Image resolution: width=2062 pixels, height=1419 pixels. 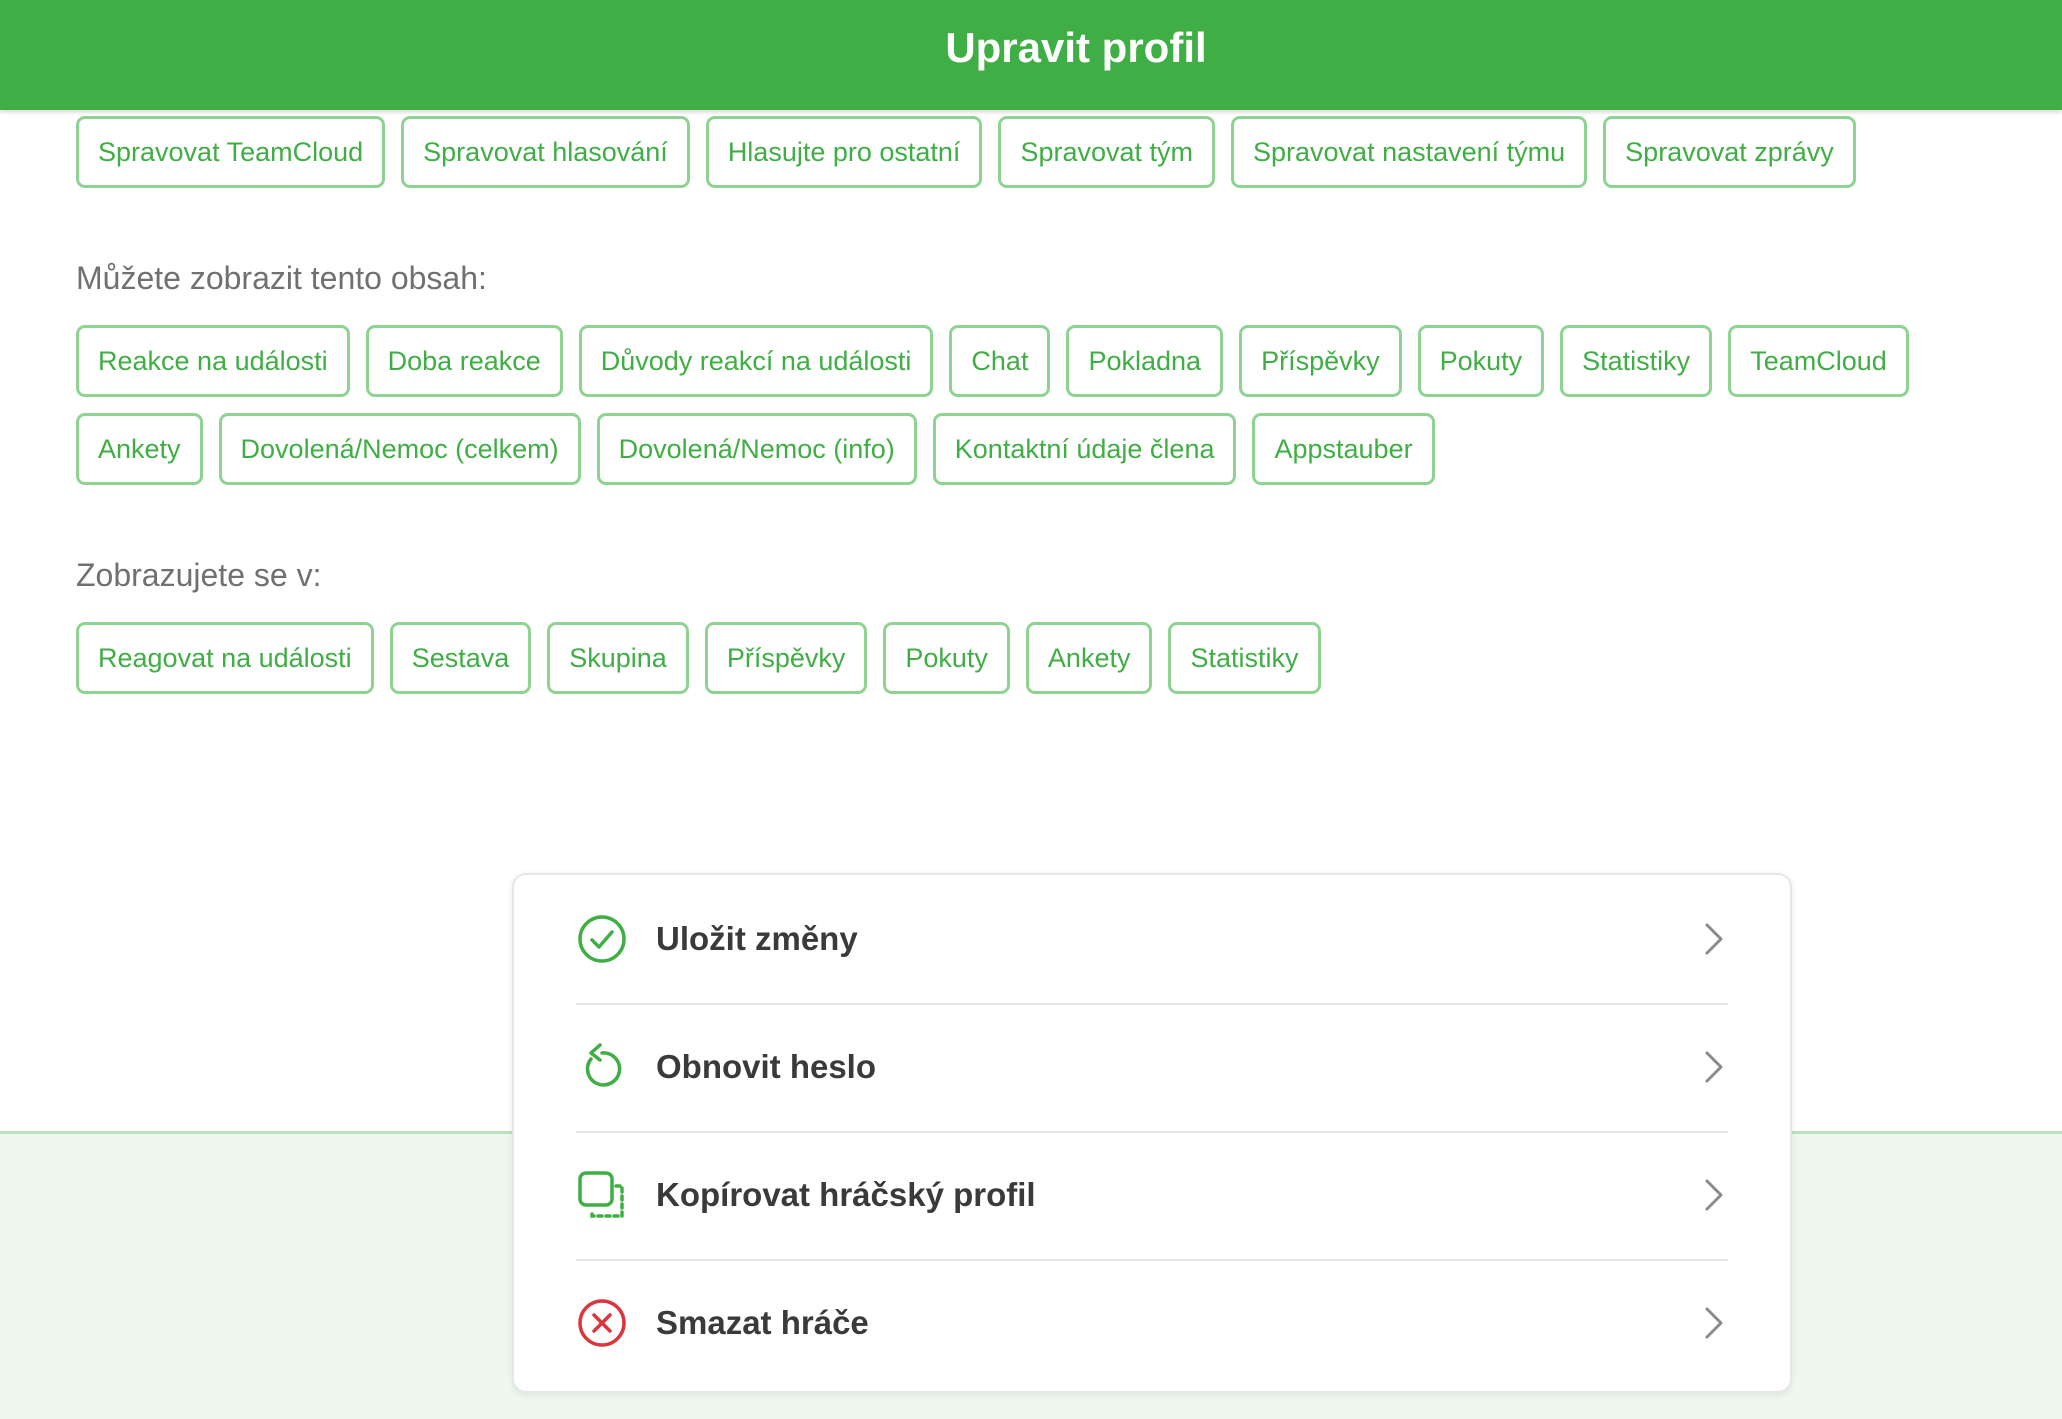 What do you see at coordinates (602, 1195) in the screenshot?
I see `copy-icon` at bounding box center [602, 1195].